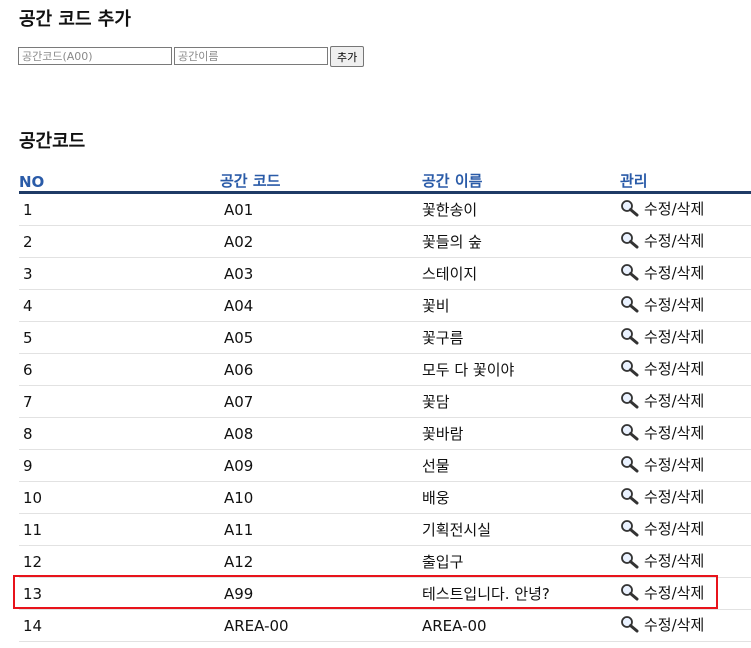  What do you see at coordinates (347, 56) in the screenshot?
I see `add-button: 추가` at bounding box center [347, 56].